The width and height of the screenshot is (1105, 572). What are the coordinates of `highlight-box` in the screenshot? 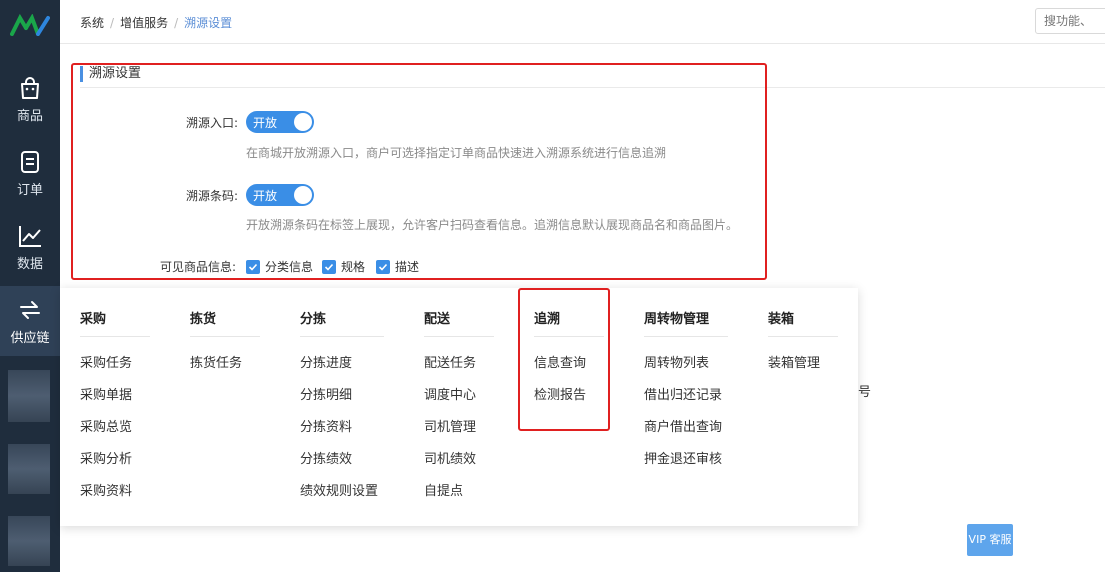 It's located at (564, 359).